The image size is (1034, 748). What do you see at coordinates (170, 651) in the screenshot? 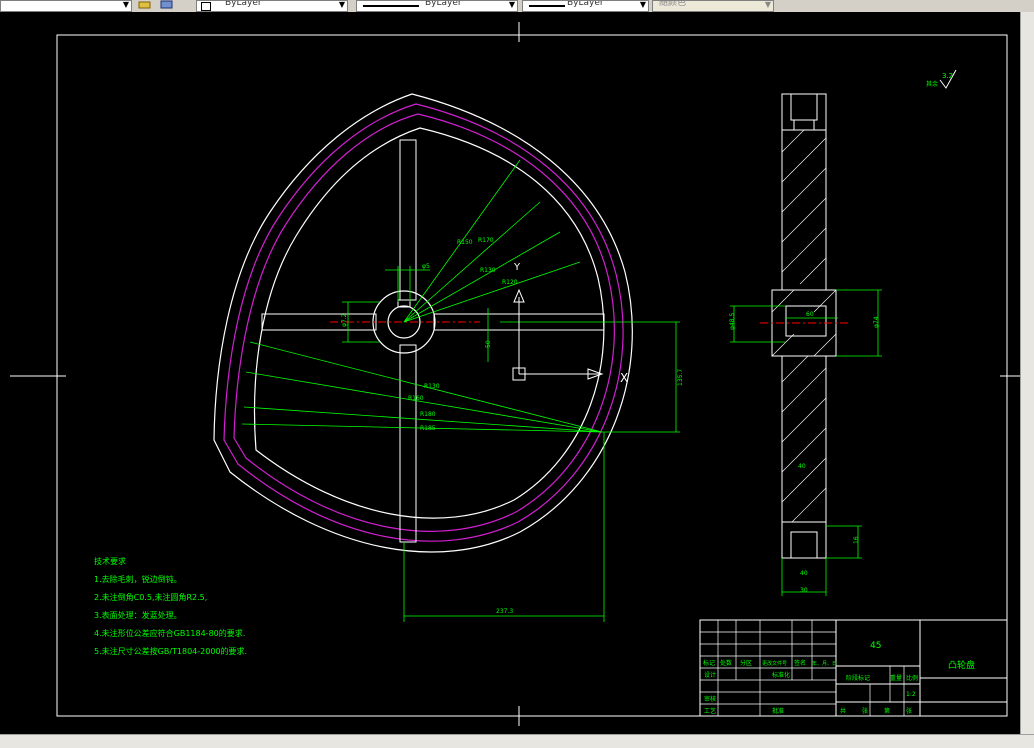
I see `tech-item-5: 5.未注尺寸公差按GB/T1804-2000的要求.` at bounding box center [170, 651].